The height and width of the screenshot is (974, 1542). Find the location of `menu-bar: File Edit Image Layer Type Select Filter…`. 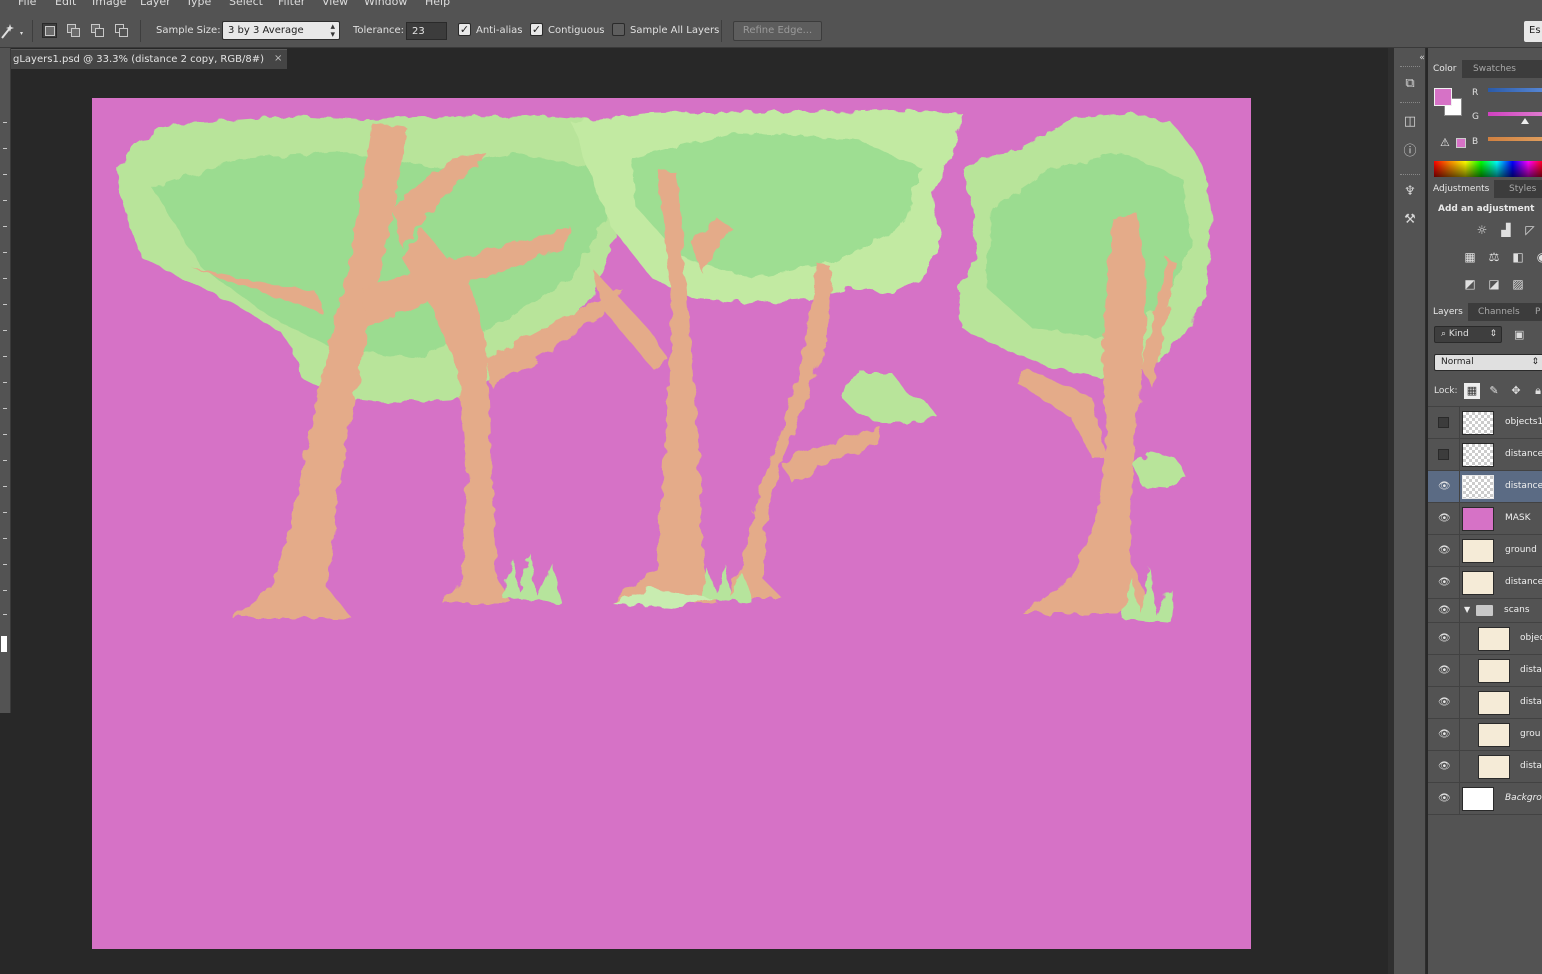

menu-bar: File Edit Image Layer Type Select Filter… is located at coordinates (771, 7).